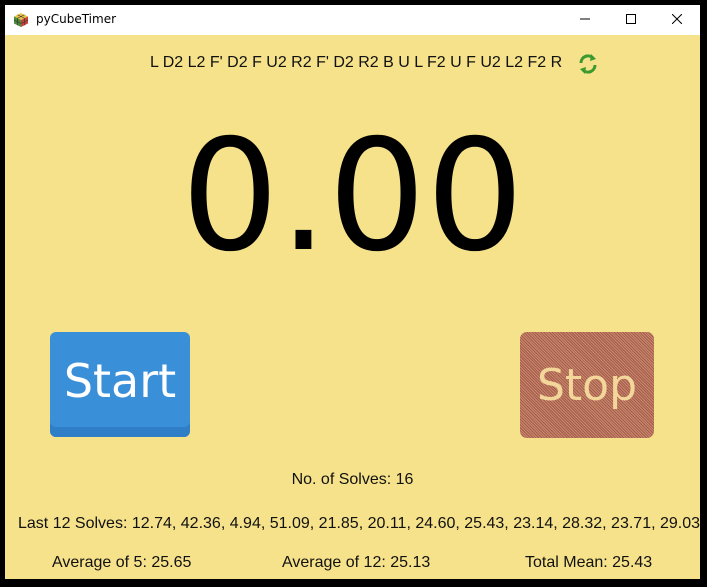  Describe the element at coordinates (352, 20) in the screenshot. I see `title-bar: pyCubeTimer` at that location.